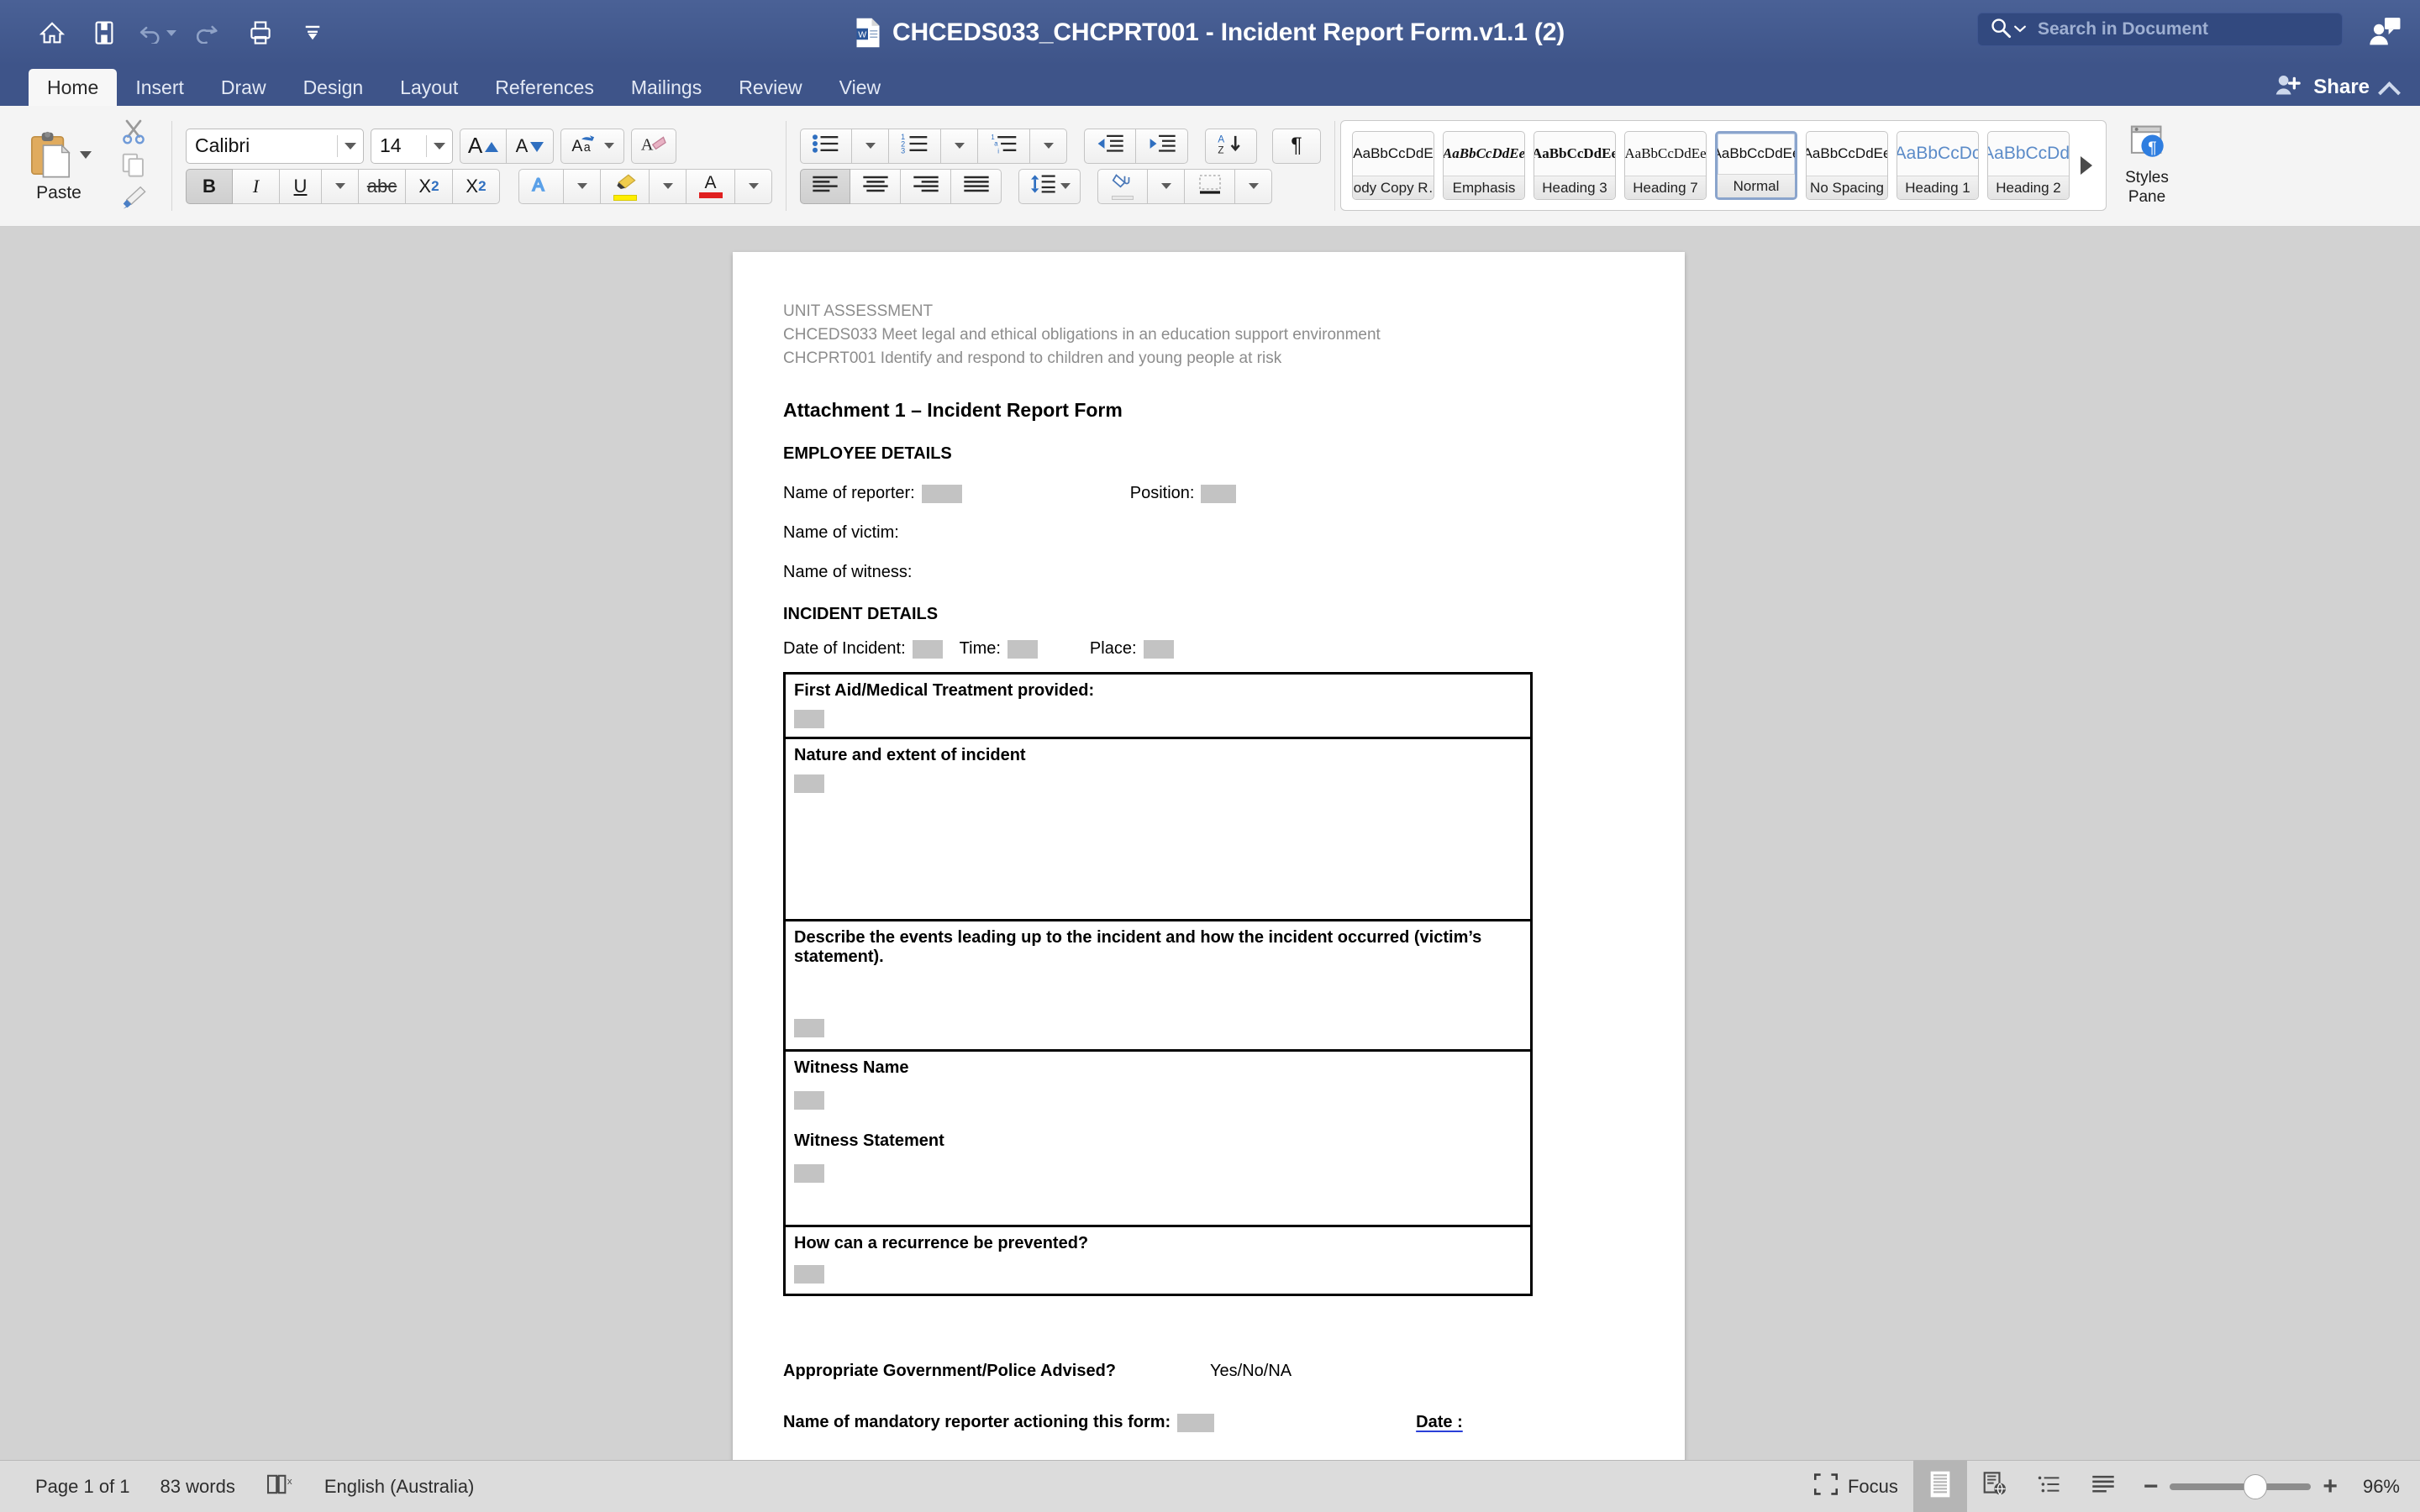 The image size is (2420, 1512). Describe the element at coordinates (2020, 29) in the screenshot. I see `search-dropdown-caret` at that location.